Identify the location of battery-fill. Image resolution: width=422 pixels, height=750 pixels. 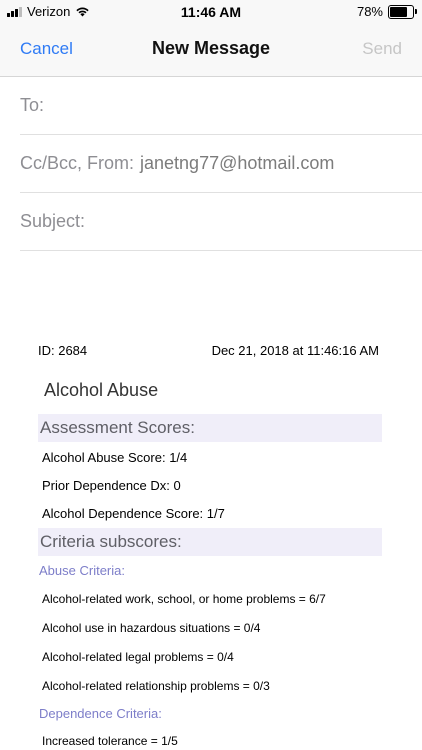
(399, 11).